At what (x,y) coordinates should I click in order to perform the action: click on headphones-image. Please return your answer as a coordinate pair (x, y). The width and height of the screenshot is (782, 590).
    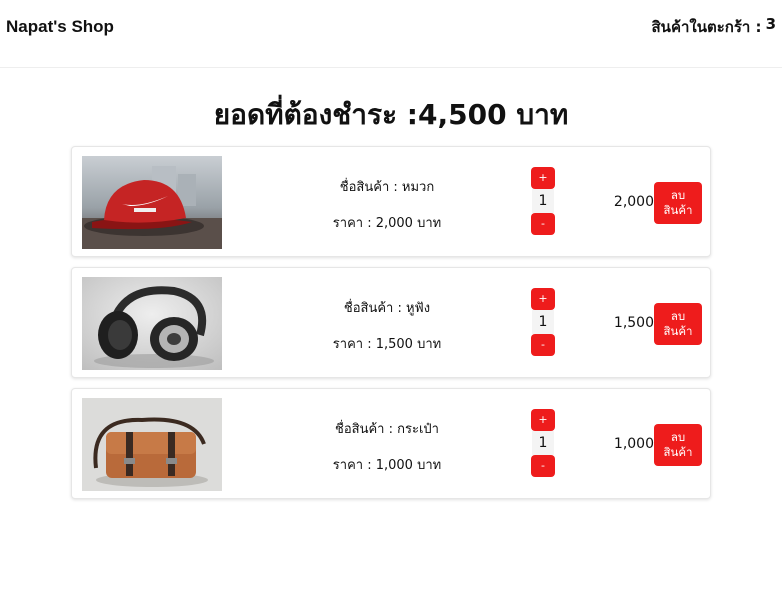
    Looking at the image, I should click on (152, 323).